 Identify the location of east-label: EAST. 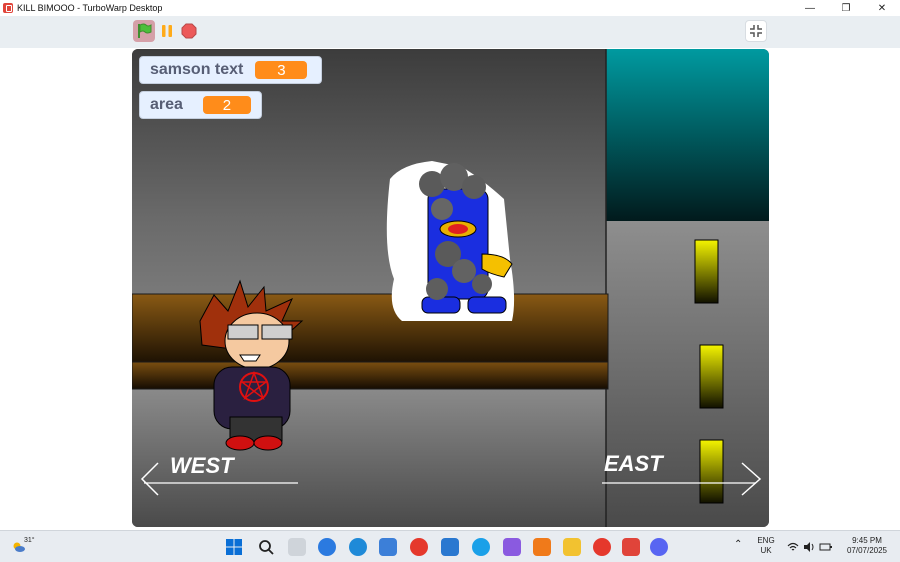
(634, 463).